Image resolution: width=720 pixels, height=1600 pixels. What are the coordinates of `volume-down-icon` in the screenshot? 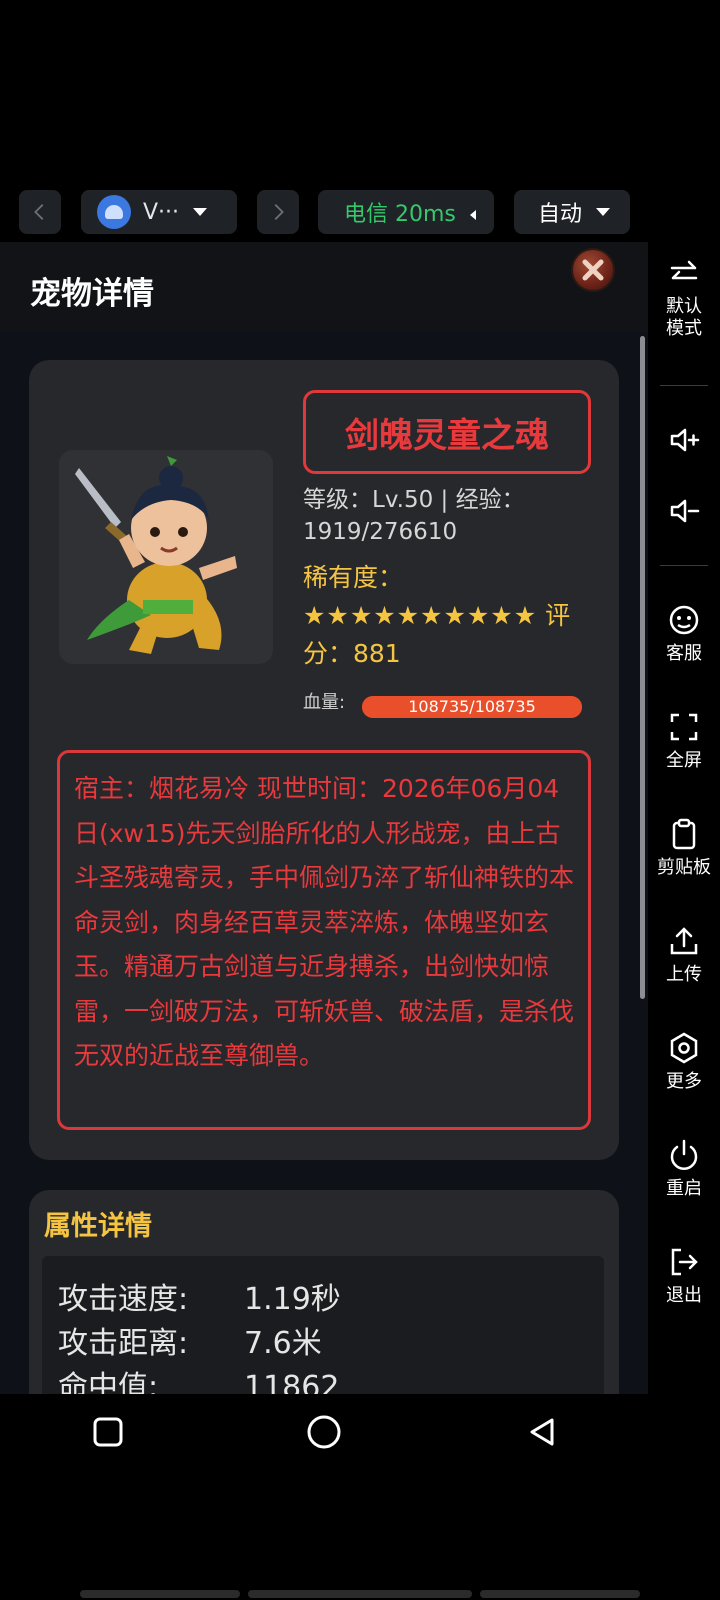 It's located at (685, 511).